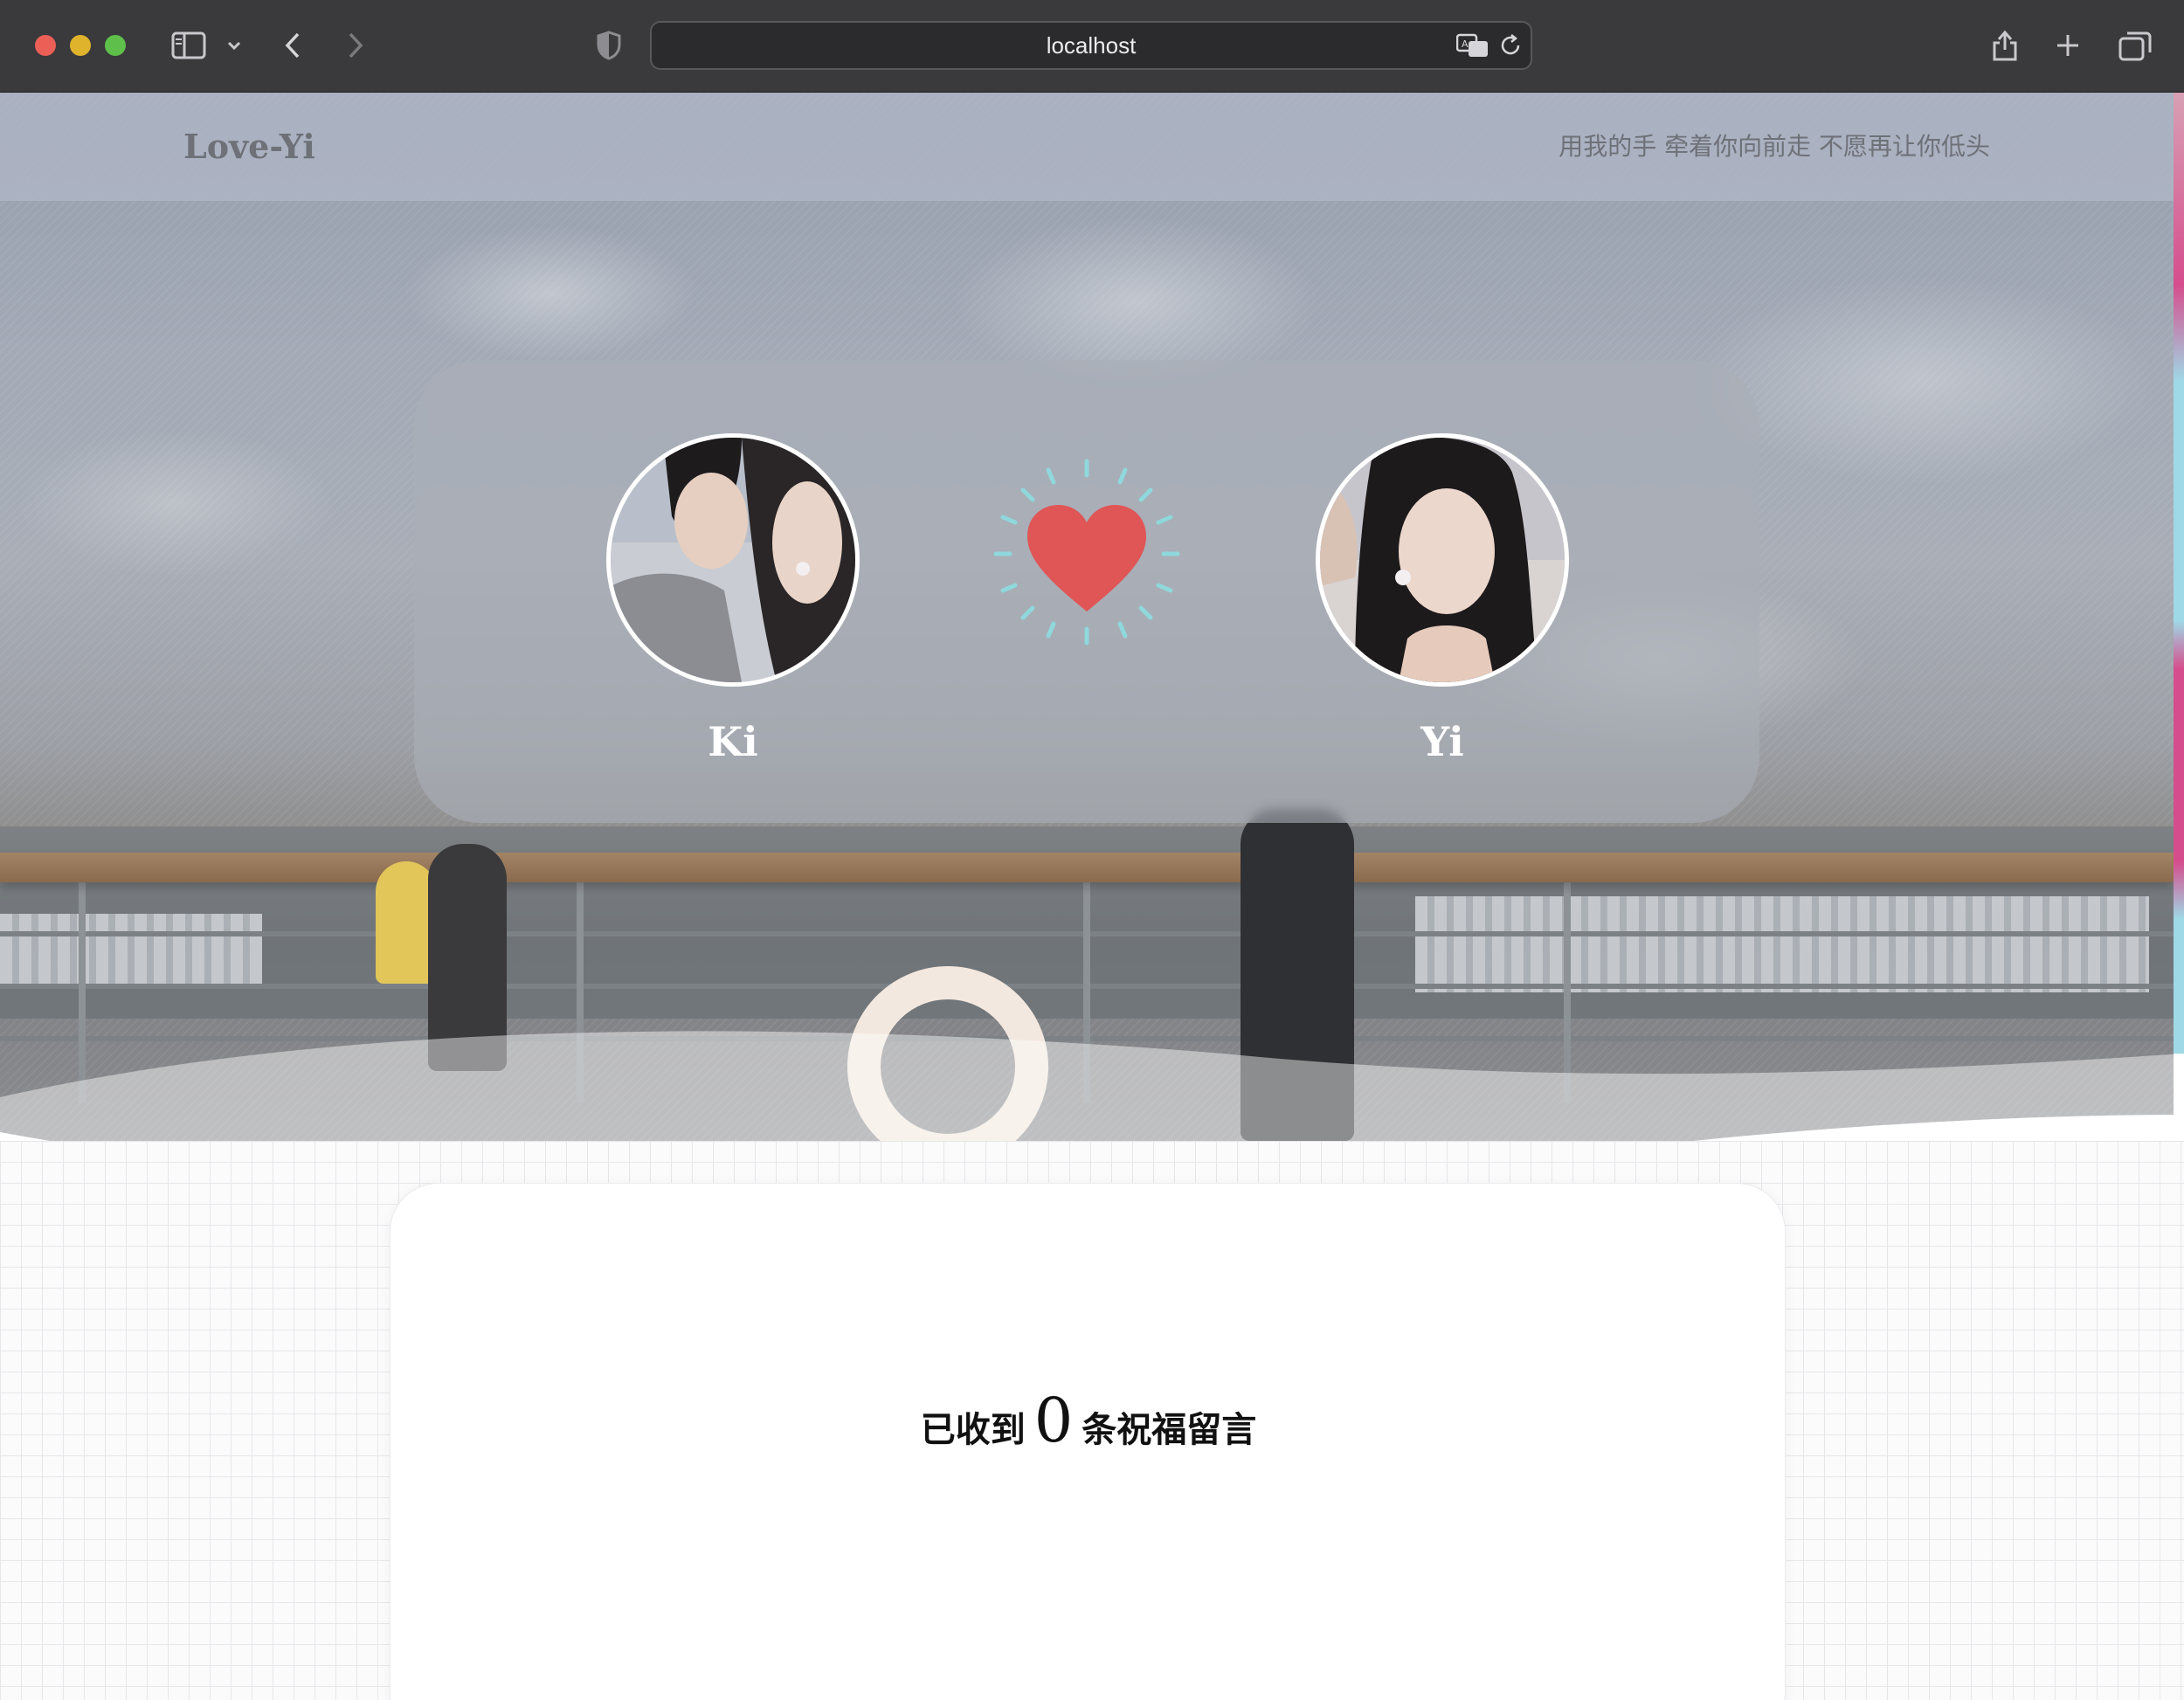  What do you see at coordinates (188, 45) in the screenshot?
I see `sidebar-icon` at bounding box center [188, 45].